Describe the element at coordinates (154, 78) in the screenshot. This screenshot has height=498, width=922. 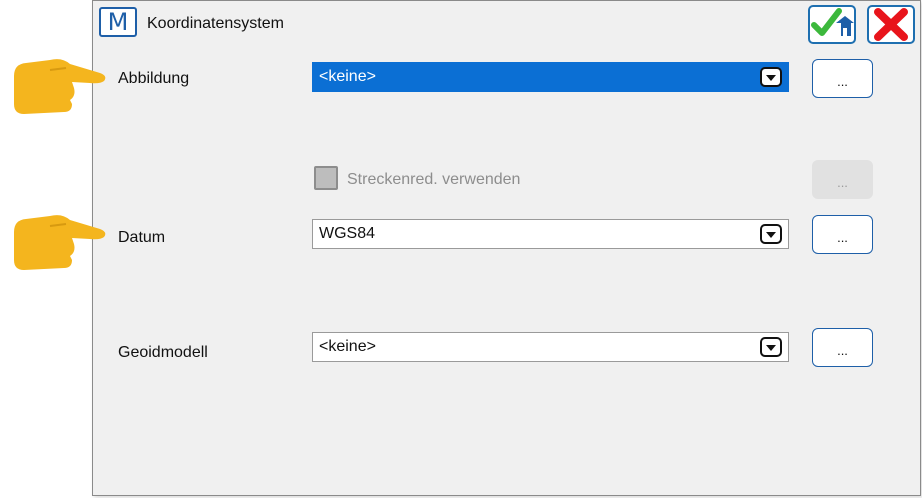
I see `abbildung-label: Abbildung` at that location.